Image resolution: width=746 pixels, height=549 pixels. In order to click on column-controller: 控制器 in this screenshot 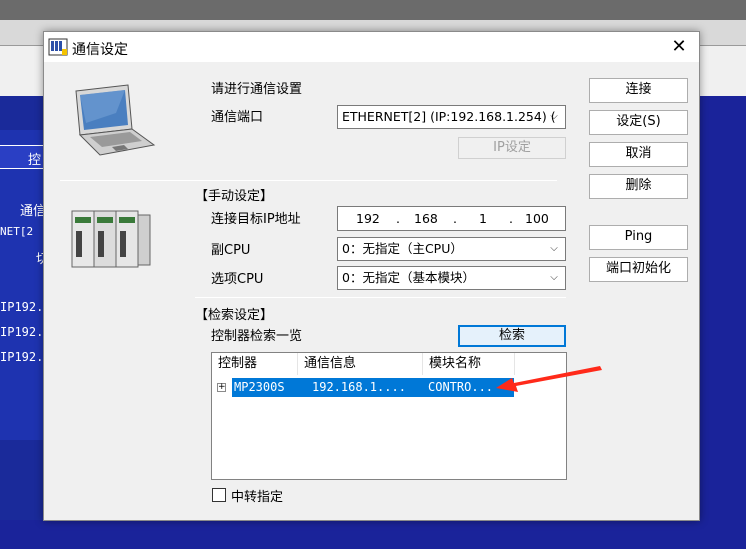, I will do `click(255, 364)`.